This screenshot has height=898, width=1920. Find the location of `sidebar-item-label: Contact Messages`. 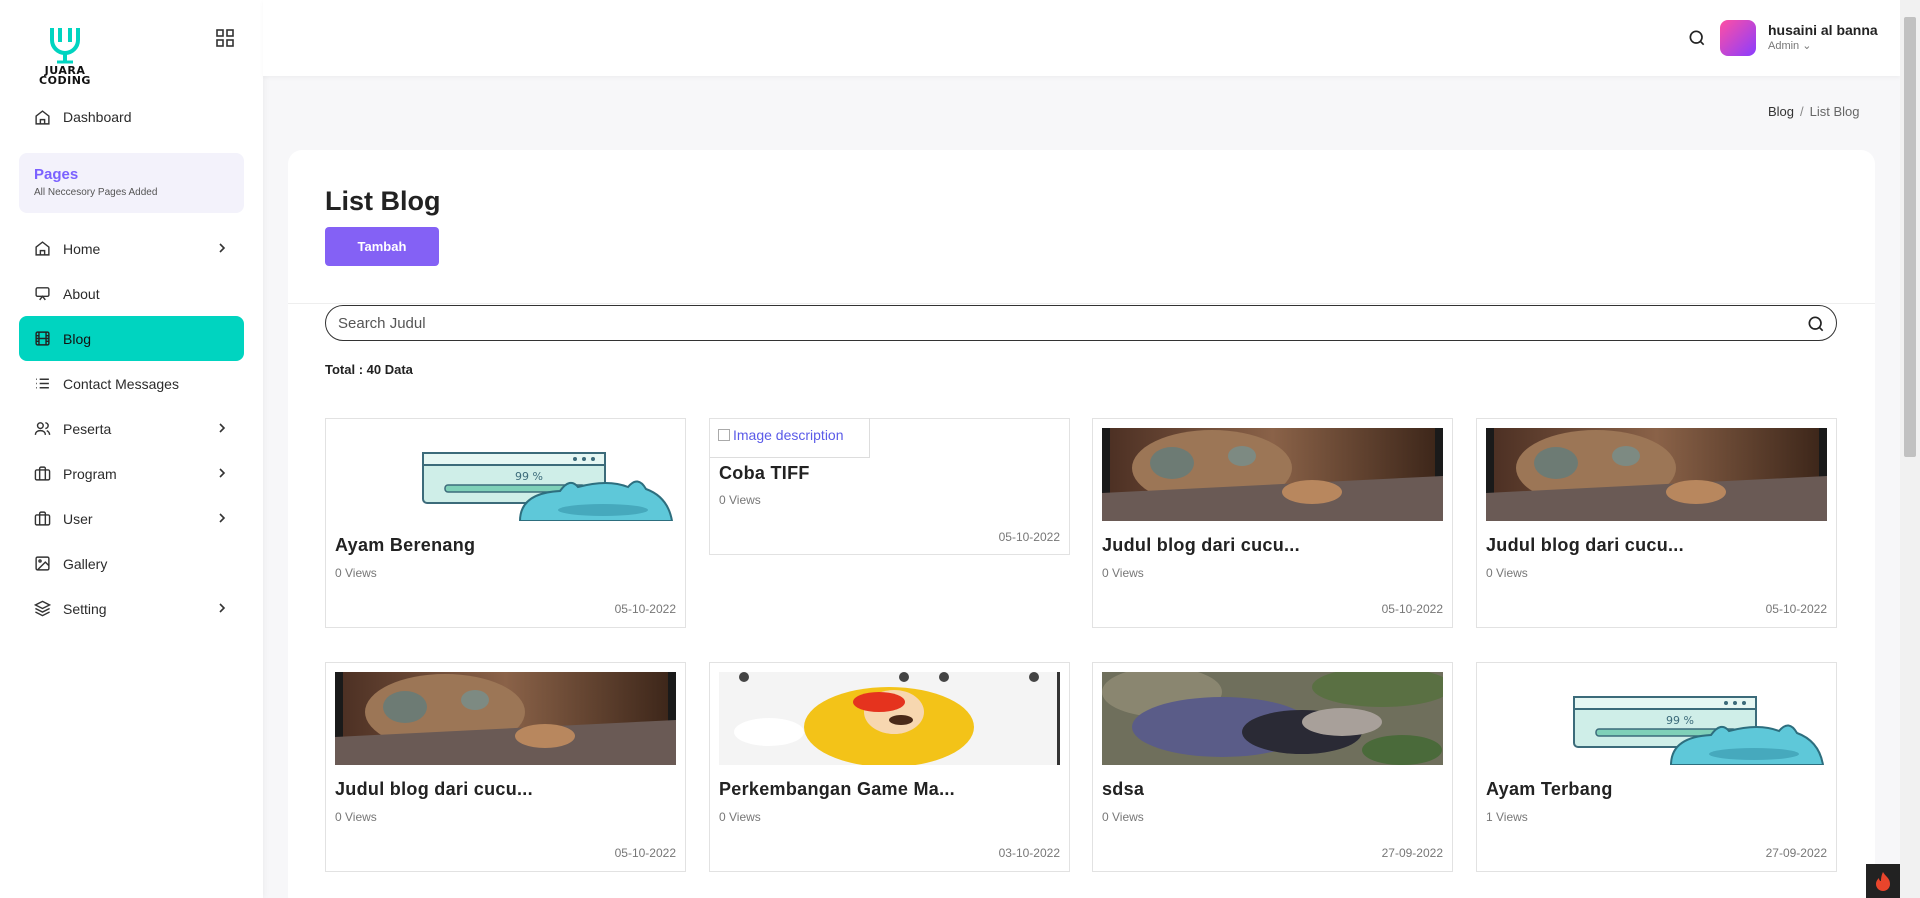

sidebar-item-label: Contact Messages is located at coordinates (121, 383).